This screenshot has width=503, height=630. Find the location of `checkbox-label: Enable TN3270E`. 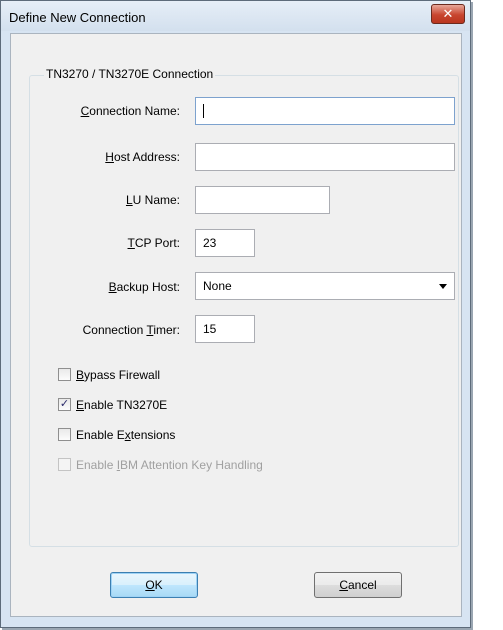

checkbox-label: Enable TN3270E is located at coordinates (122, 405).